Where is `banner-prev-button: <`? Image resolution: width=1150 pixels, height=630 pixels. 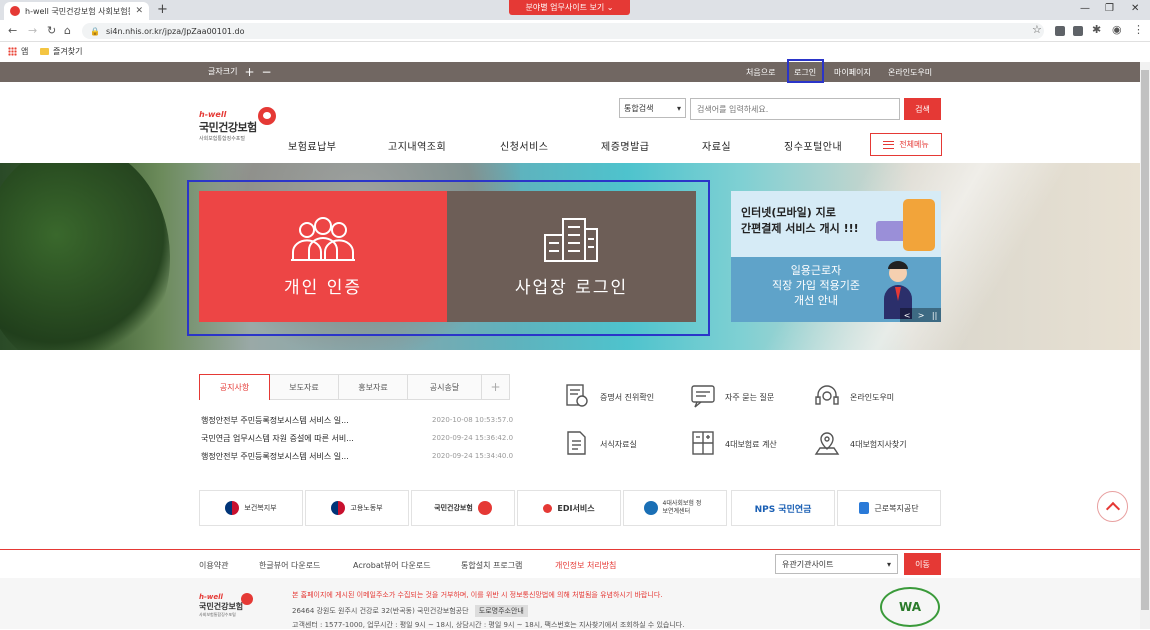 banner-prev-button: < is located at coordinates (907, 315).